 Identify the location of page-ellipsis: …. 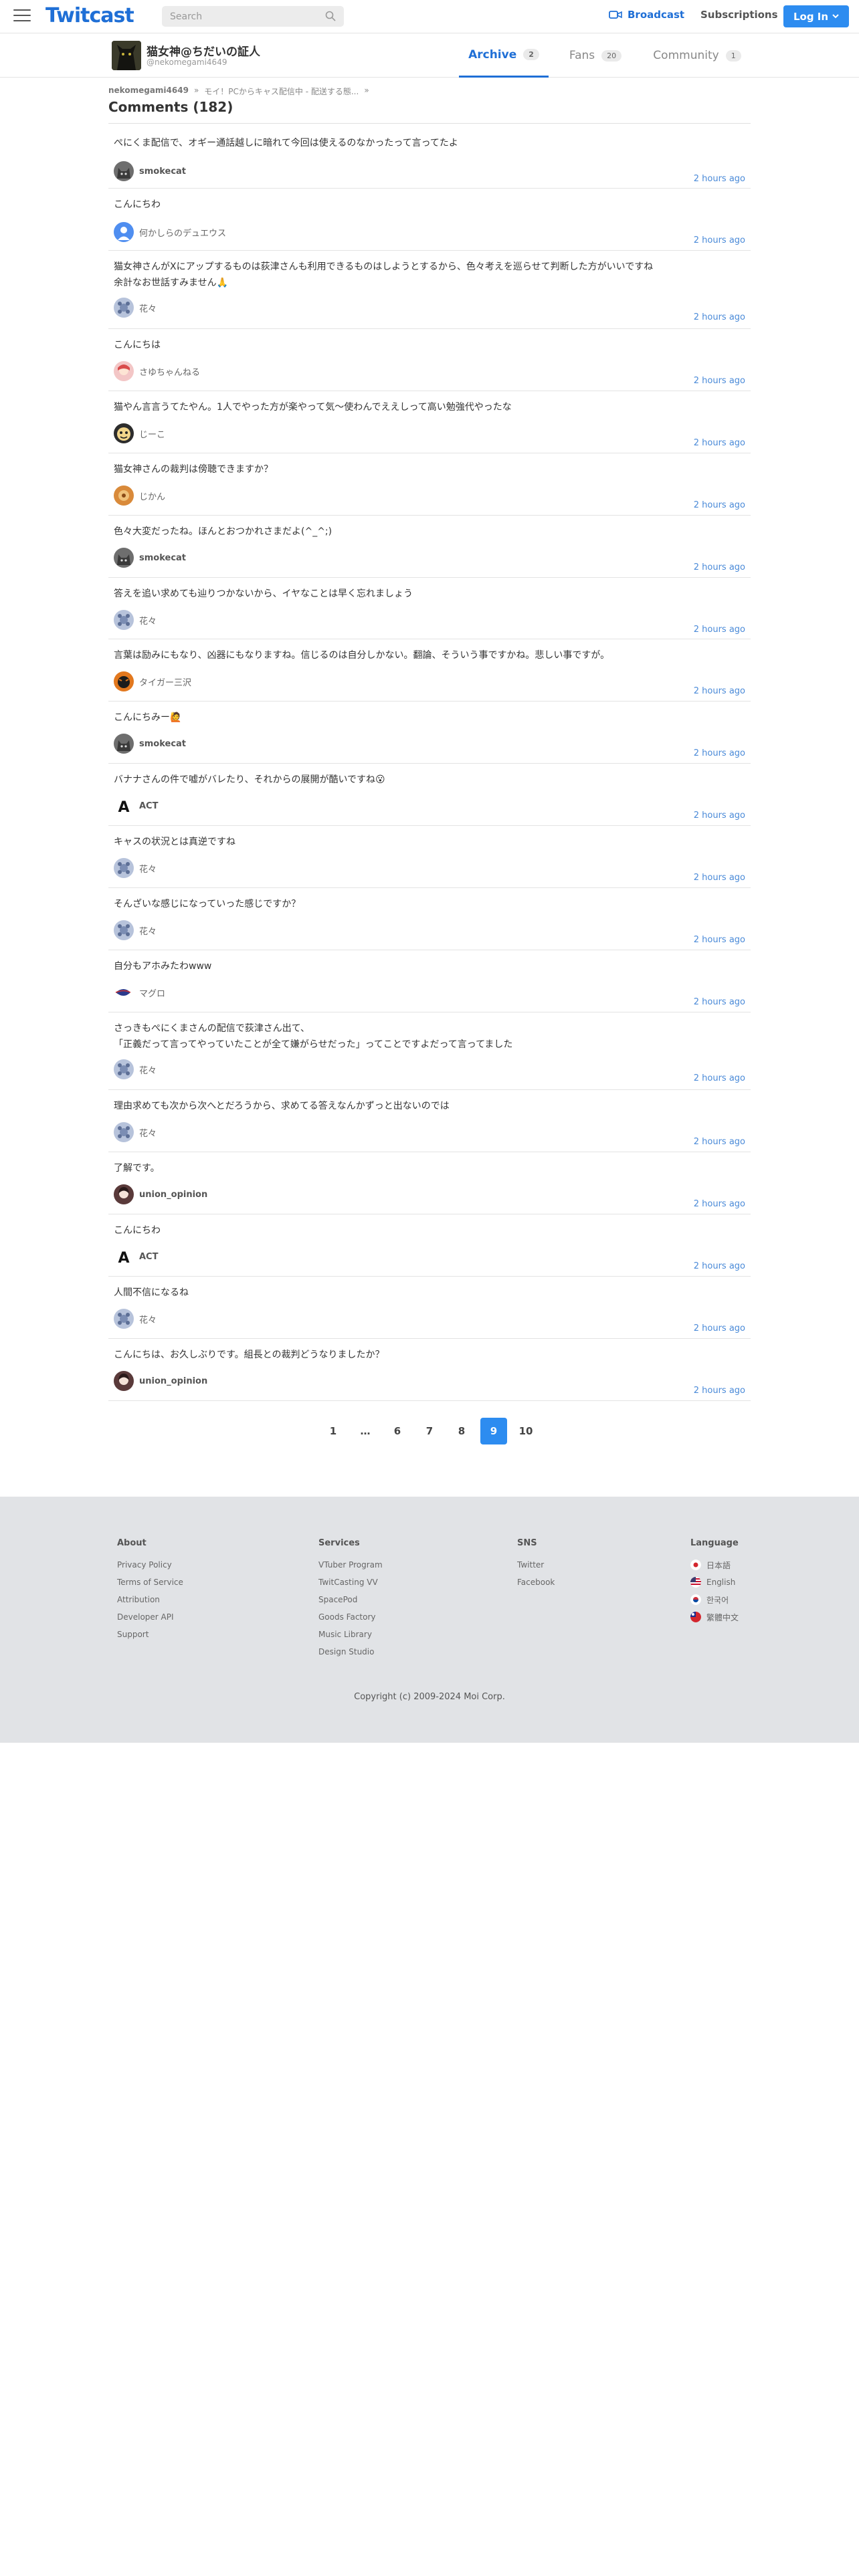
(366, 1431).